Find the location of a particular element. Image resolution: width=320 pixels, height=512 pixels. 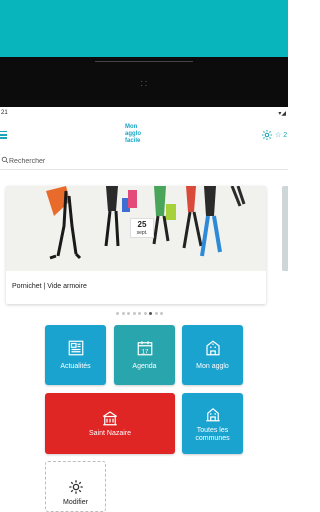

tile-label: communes is located at coordinates (212, 438).